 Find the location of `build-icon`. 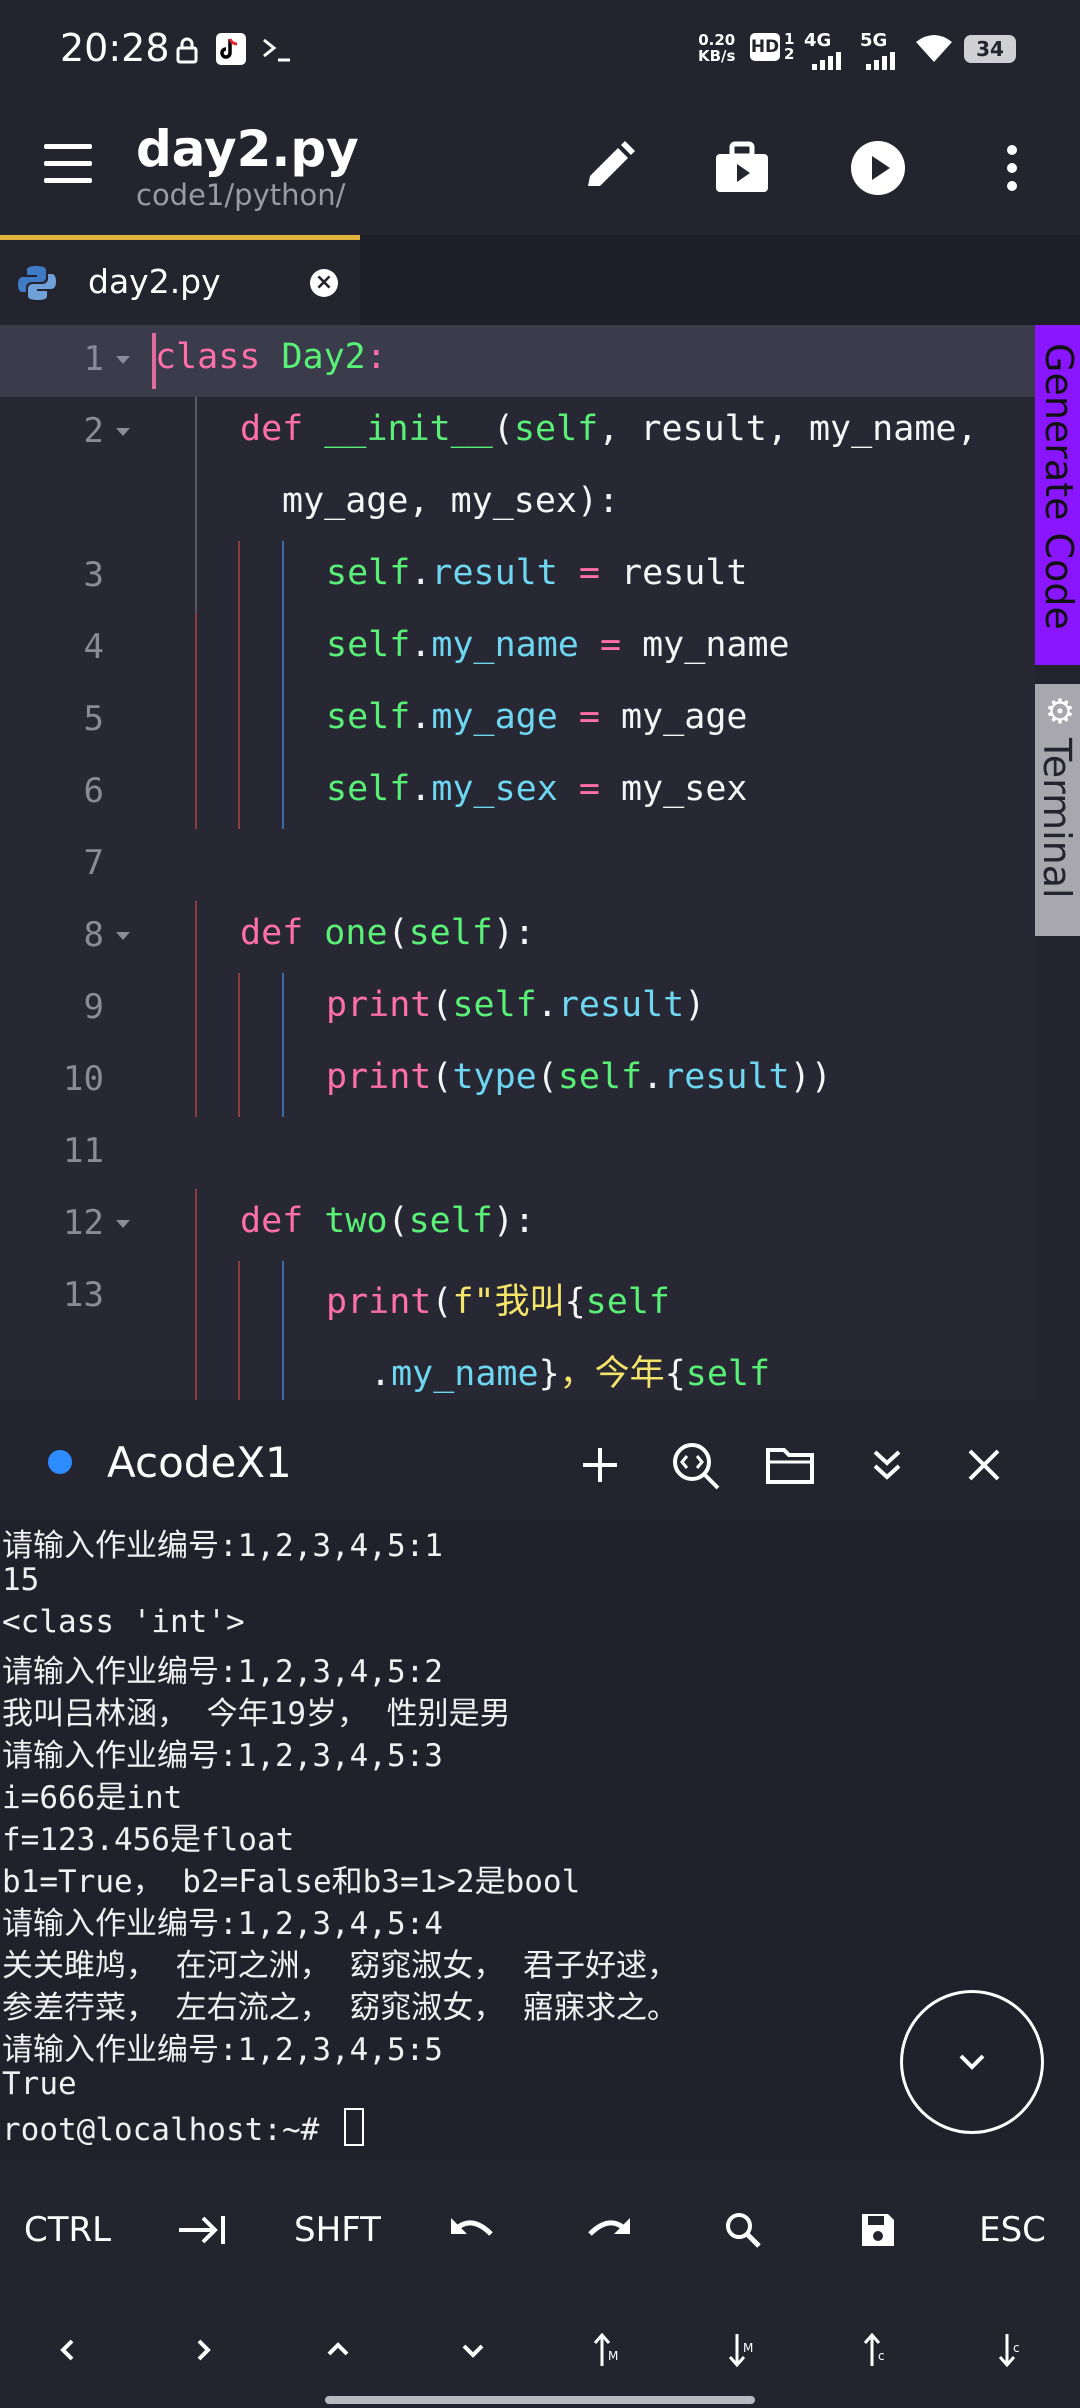

build-icon is located at coordinates (742, 168).